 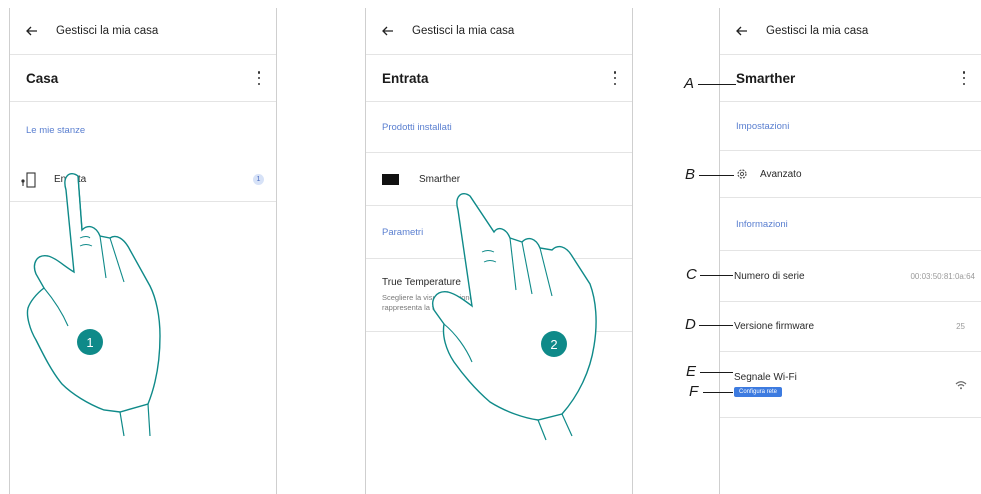 What do you see at coordinates (758, 392) in the screenshot?
I see `configure-network-button: Configura rete` at bounding box center [758, 392].